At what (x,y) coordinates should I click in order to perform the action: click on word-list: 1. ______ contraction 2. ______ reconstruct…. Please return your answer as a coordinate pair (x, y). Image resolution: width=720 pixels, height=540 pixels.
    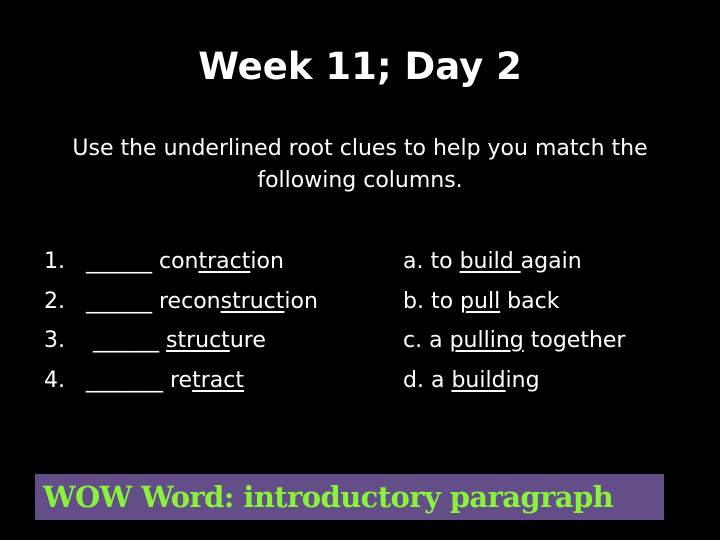
    Looking at the image, I should click on (209, 324).